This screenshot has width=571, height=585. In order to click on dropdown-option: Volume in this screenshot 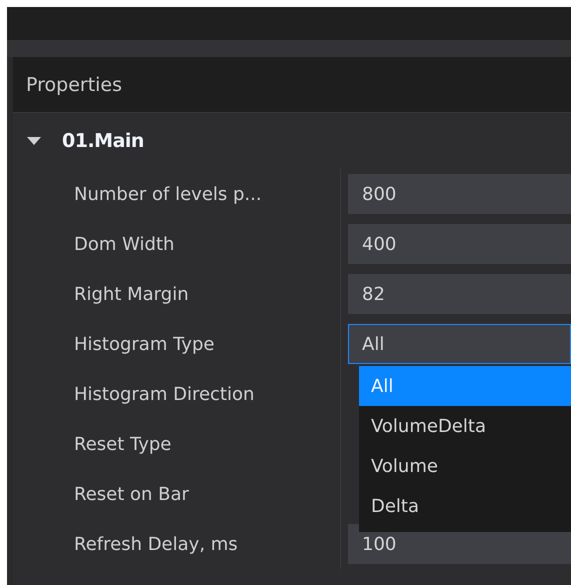, I will do `click(465, 466)`.